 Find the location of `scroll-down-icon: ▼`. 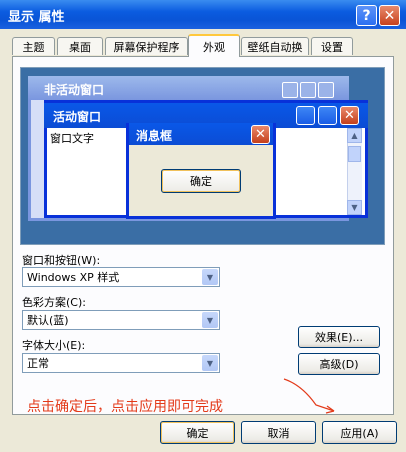

scroll-down-icon: ▼ is located at coordinates (354, 207).